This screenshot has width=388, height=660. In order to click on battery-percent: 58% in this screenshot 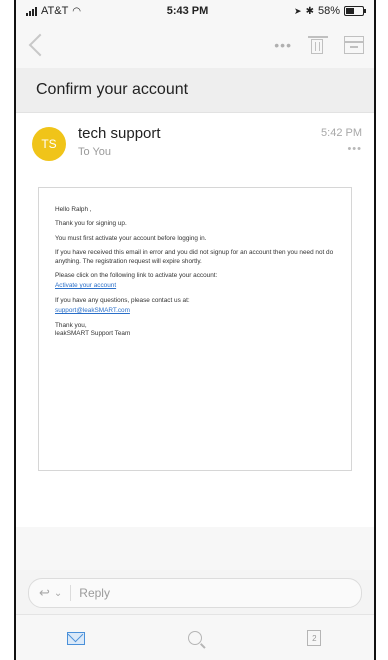, I will do `click(328, 11)`.